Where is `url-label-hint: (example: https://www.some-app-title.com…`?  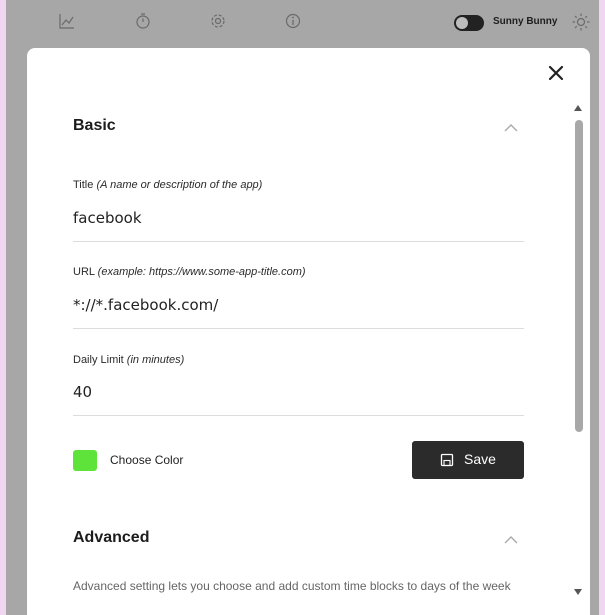
url-label-hint: (example: https://www.some-app-title.com… is located at coordinates (201, 272).